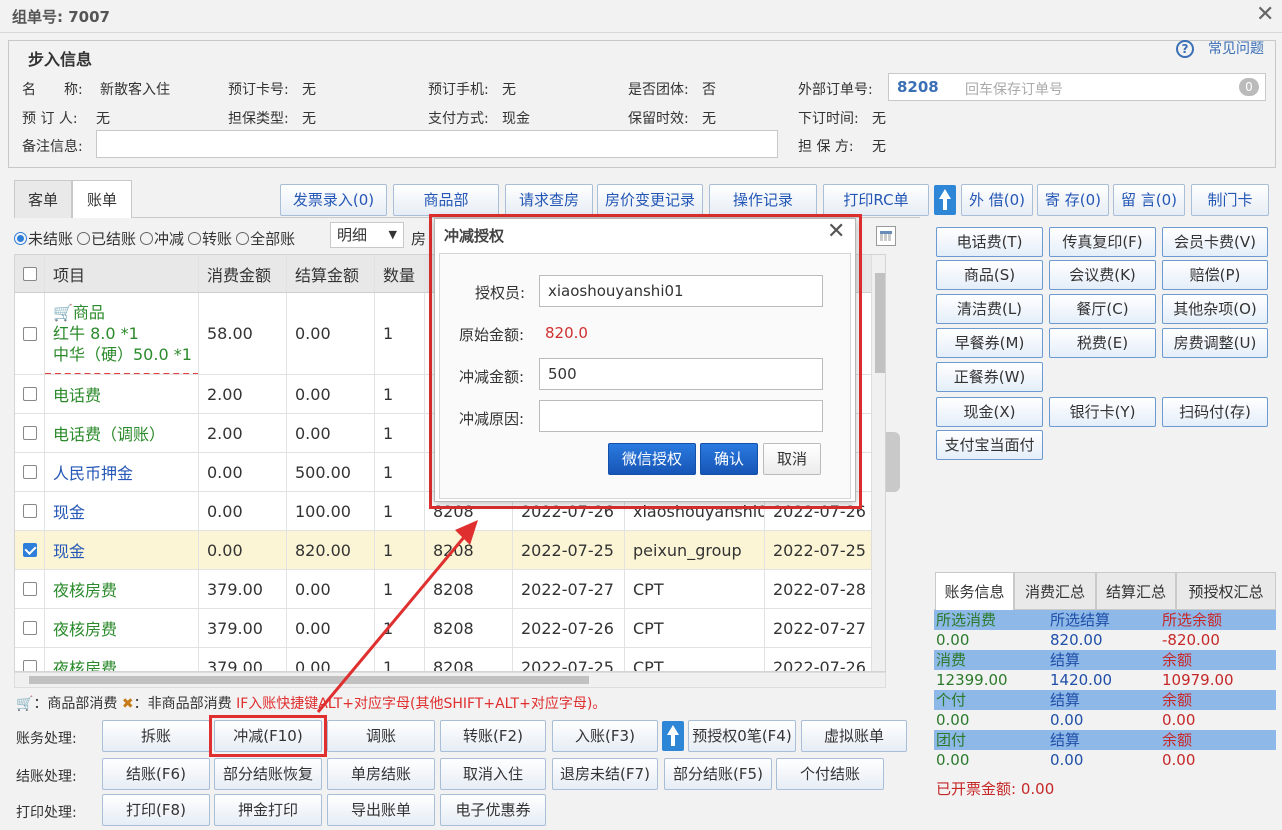 Image resolution: width=1282 pixels, height=830 pixels. I want to click on checkout-button: 结账(F6), so click(156, 774).